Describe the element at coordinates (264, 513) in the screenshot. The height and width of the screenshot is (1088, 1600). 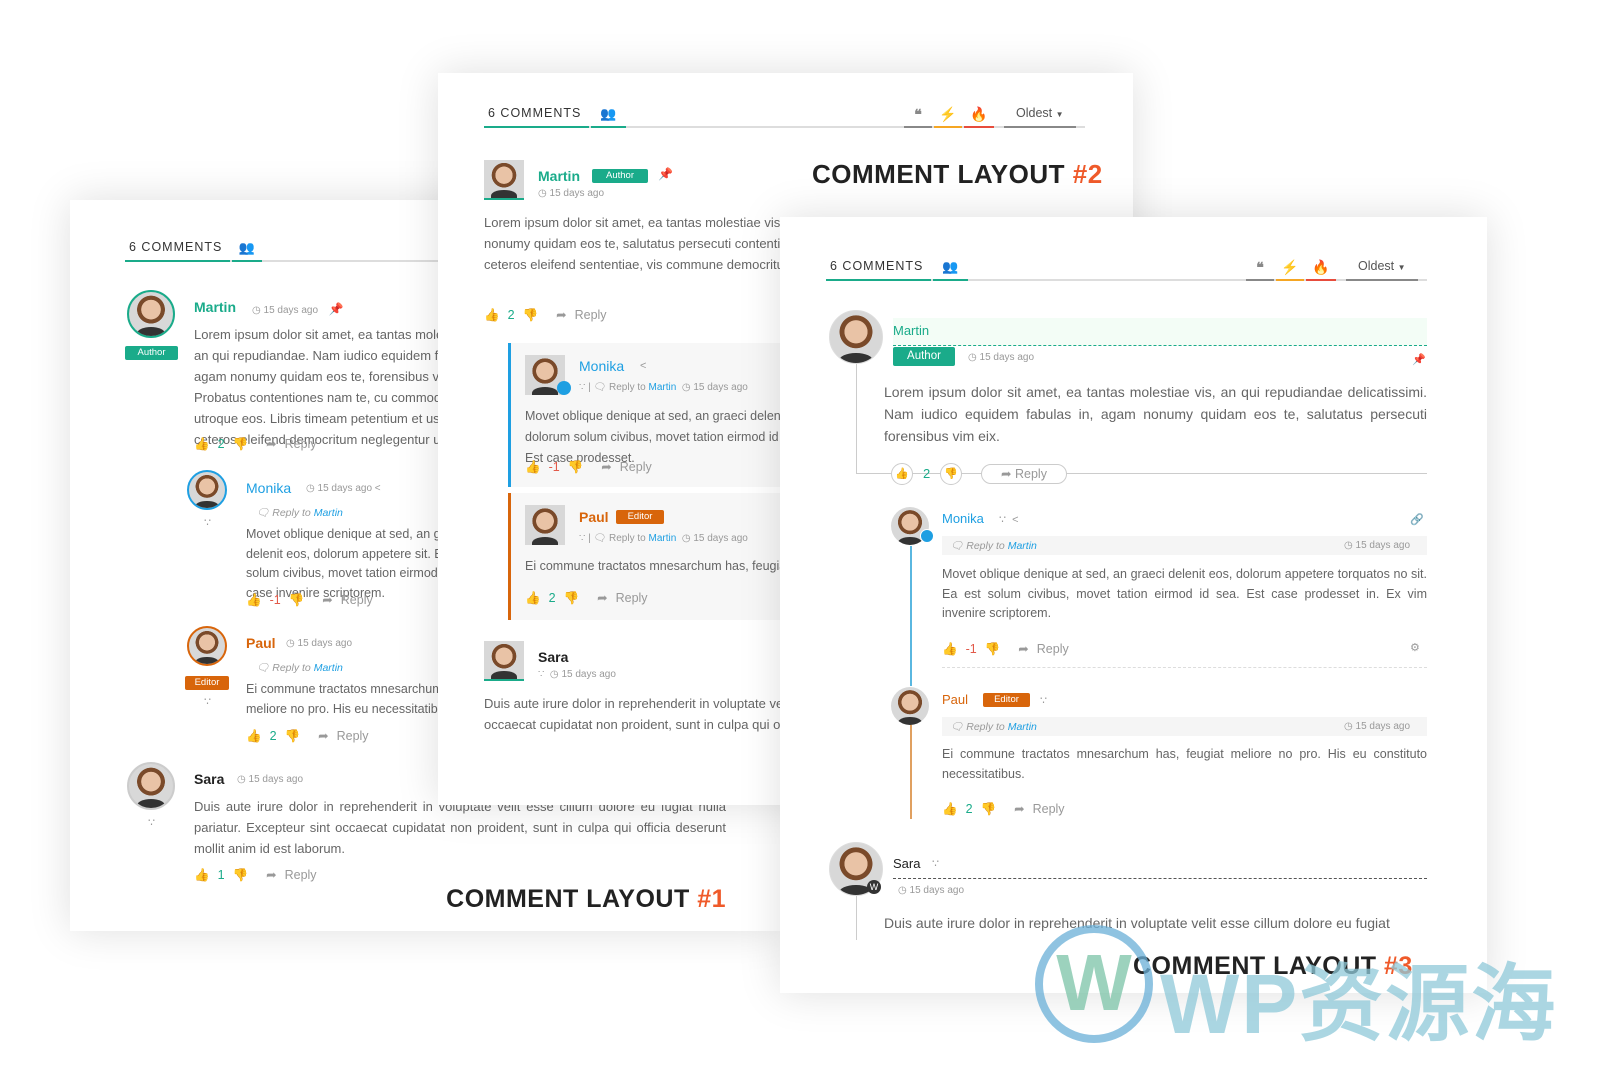
I see `comments-icon: 🗨` at that location.